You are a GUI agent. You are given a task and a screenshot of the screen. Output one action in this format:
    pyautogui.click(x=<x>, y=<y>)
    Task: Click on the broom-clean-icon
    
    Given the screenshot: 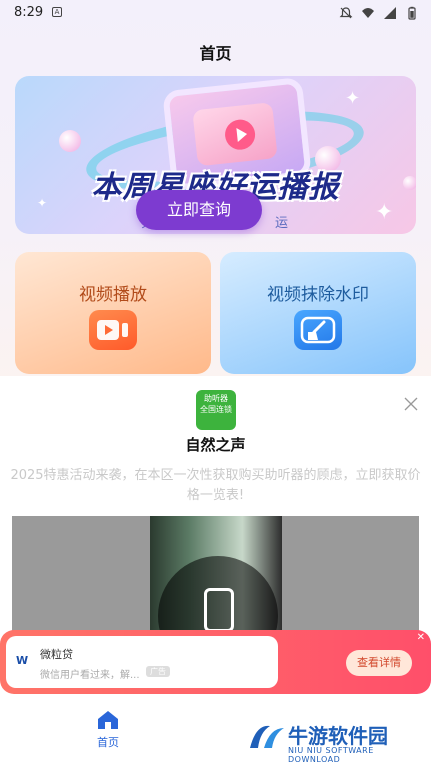 What is the action you would take?
    pyautogui.click(x=318, y=330)
    